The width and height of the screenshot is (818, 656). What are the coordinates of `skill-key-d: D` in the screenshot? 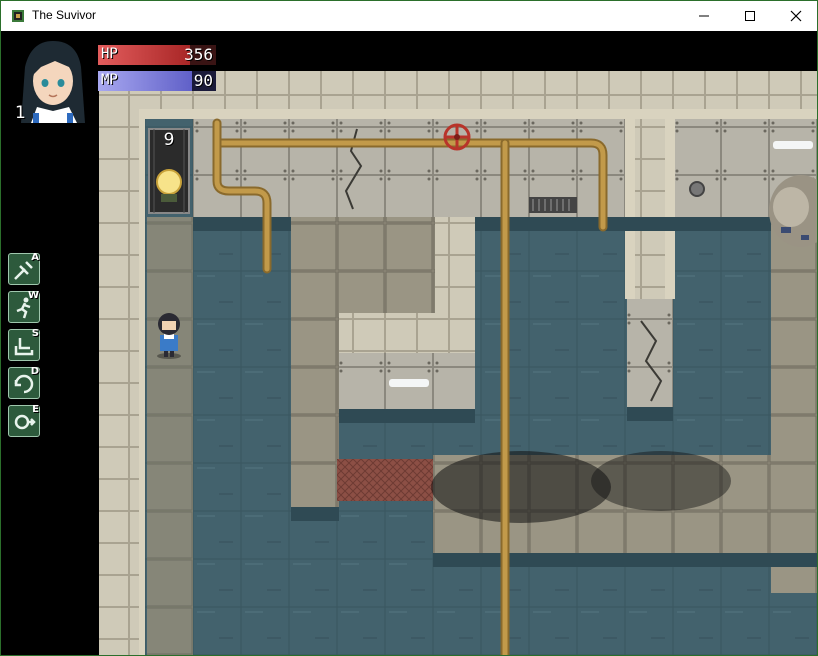 It's located at (34, 371).